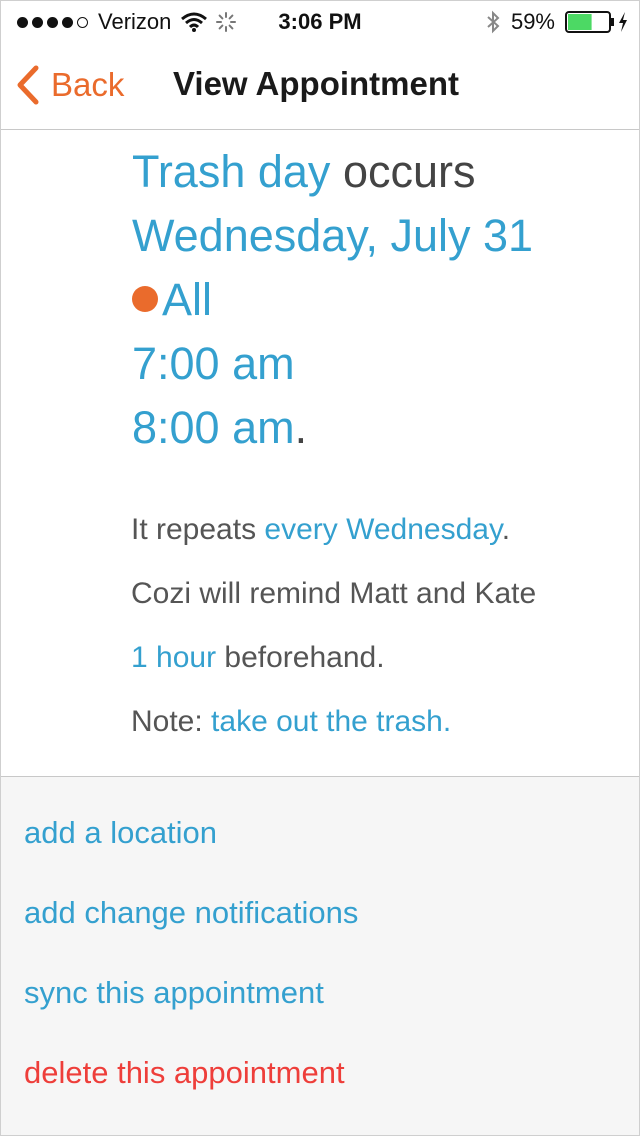 This screenshot has width=640, height=1136. I want to click on status-right: 59%, so click(557, 22).